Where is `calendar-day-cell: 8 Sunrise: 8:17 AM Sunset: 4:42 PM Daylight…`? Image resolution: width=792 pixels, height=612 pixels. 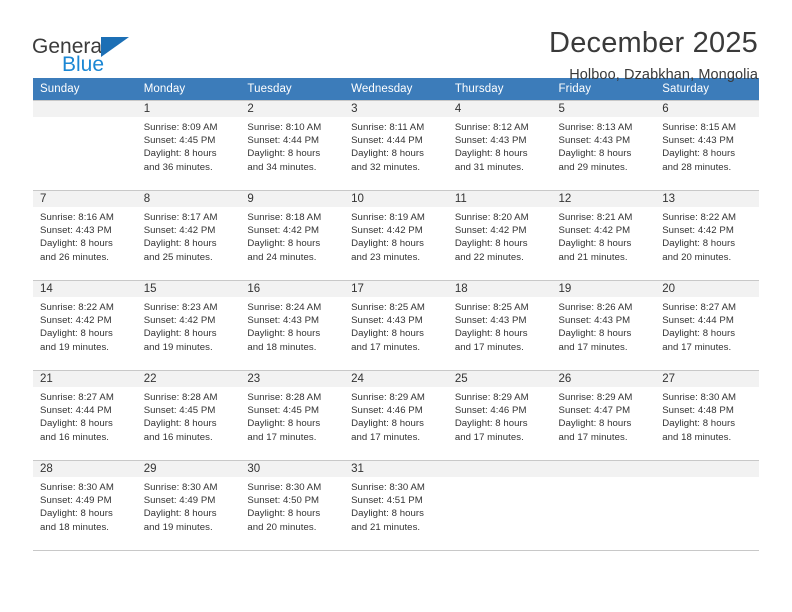 calendar-day-cell: 8 Sunrise: 8:17 AM Sunset: 4:42 PM Daylight… is located at coordinates (188, 235).